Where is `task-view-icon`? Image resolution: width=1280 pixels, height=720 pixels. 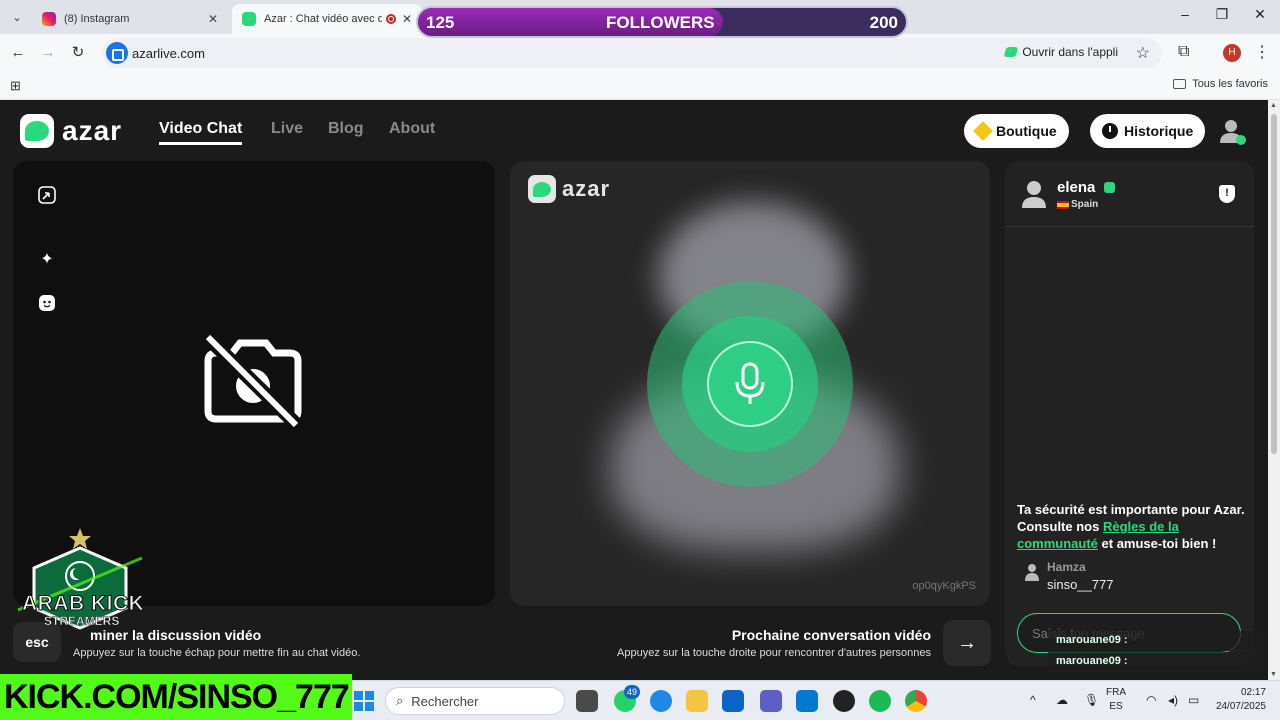 task-view-icon is located at coordinates (587, 701).